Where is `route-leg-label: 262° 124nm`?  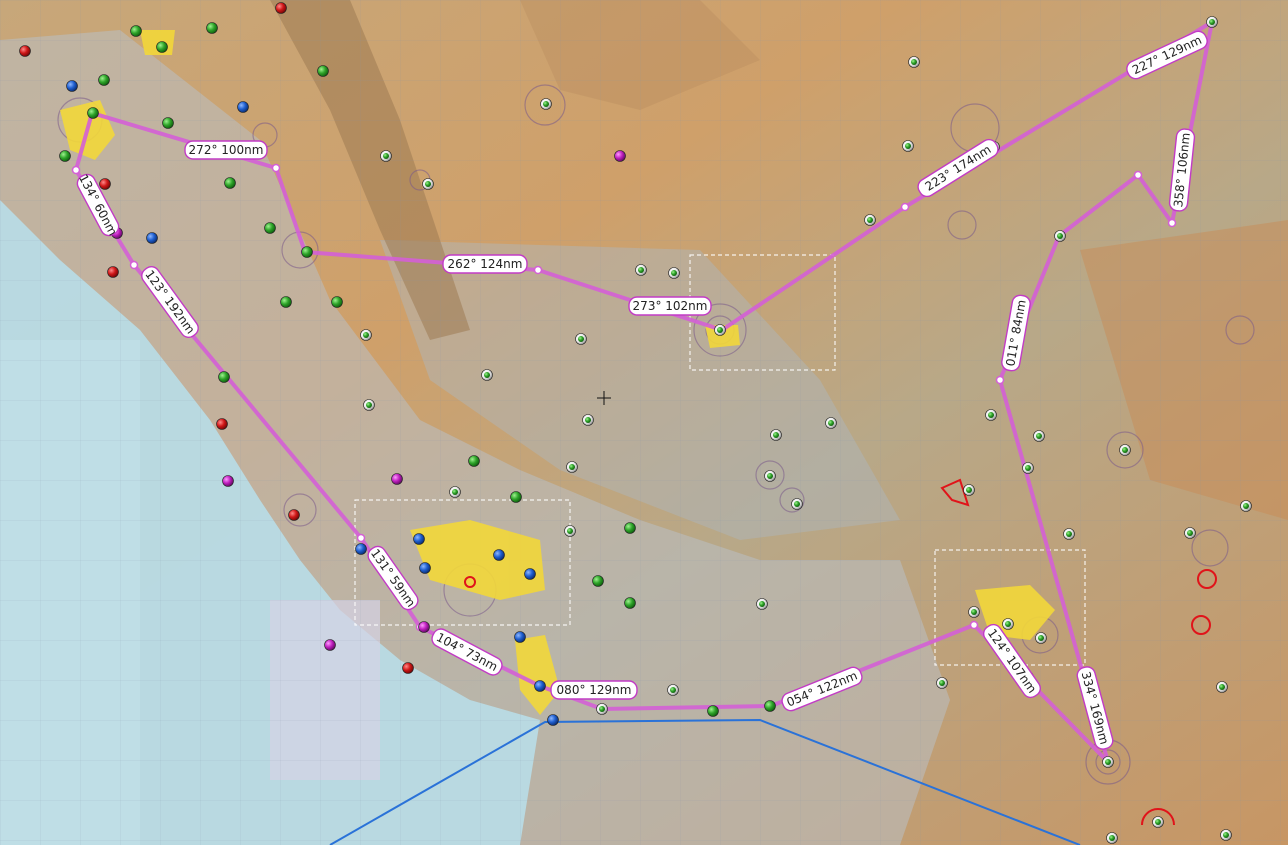 route-leg-label: 262° 124nm is located at coordinates (485, 264).